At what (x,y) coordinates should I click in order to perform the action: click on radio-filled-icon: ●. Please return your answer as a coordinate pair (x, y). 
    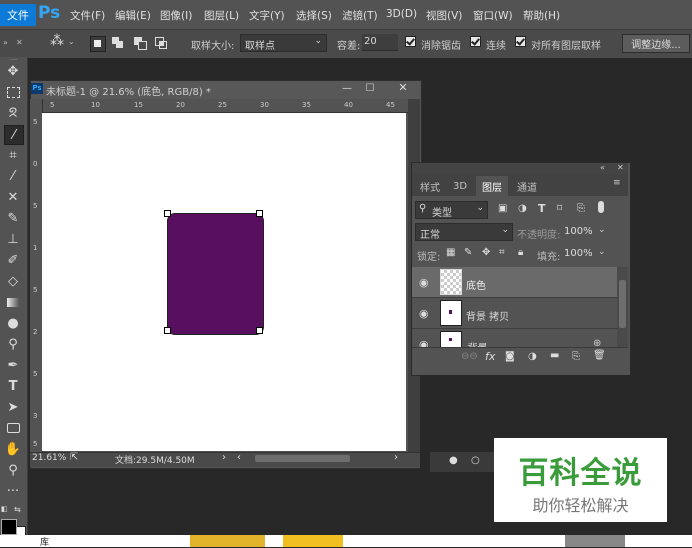
    Looking at the image, I should click on (453, 460).